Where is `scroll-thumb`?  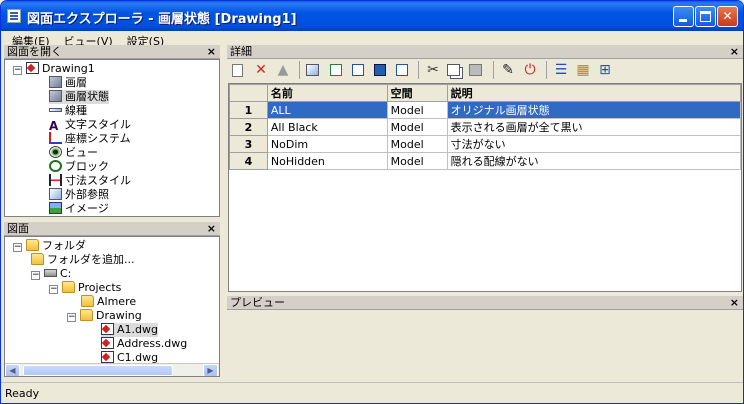 scroll-thumb is located at coordinates (98, 370).